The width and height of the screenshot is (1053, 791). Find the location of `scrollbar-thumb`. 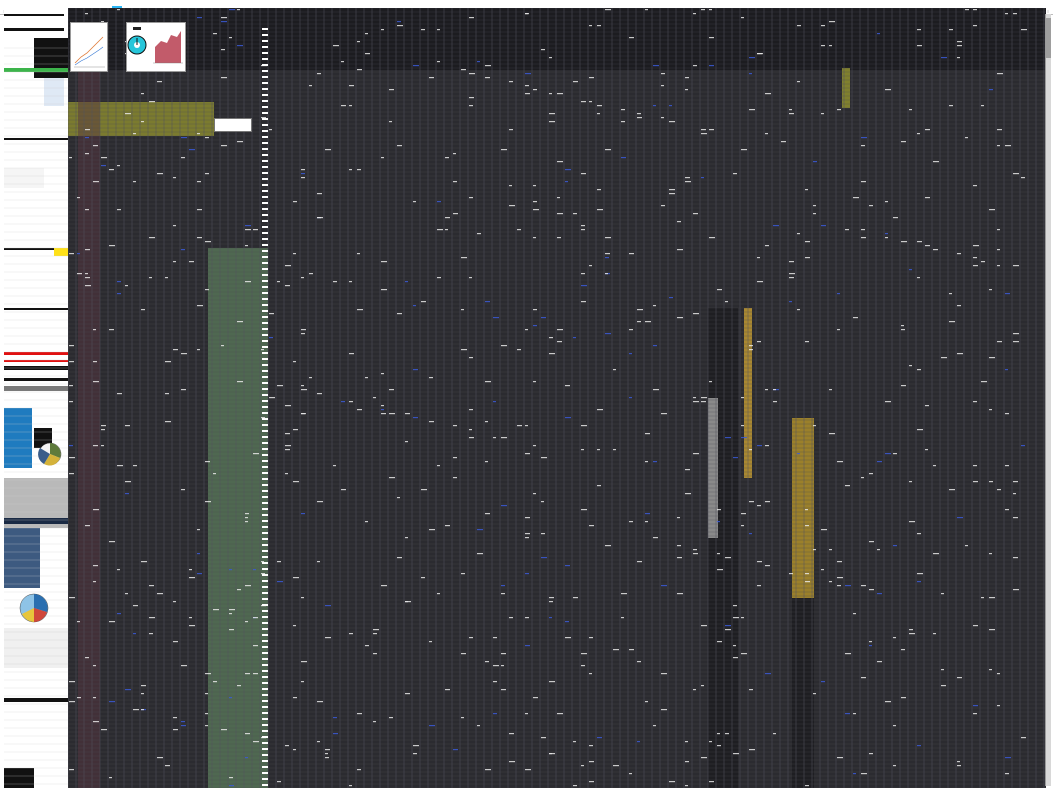

scrollbar-thumb is located at coordinates (1048, 38).